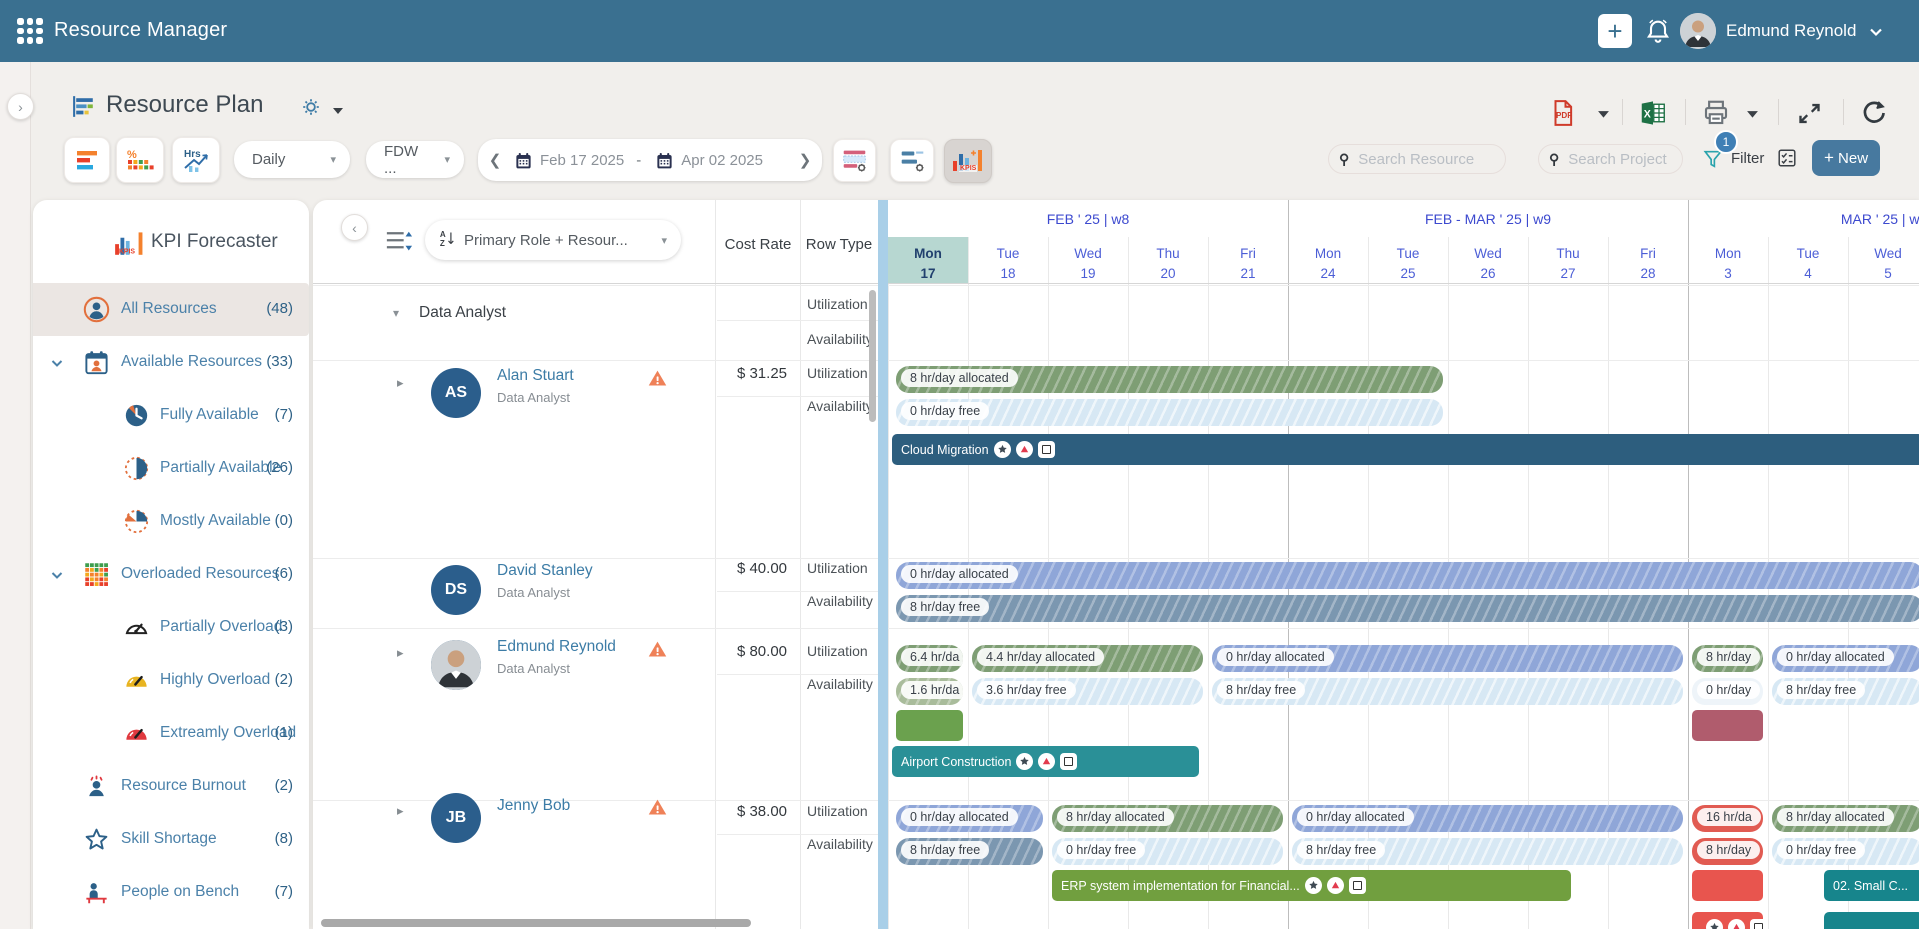  What do you see at coordinates (1087, 658) in the screenshot?
I see `allocation-bar: 4.4 hr/day allocated` at bounding box center [1087, 658].